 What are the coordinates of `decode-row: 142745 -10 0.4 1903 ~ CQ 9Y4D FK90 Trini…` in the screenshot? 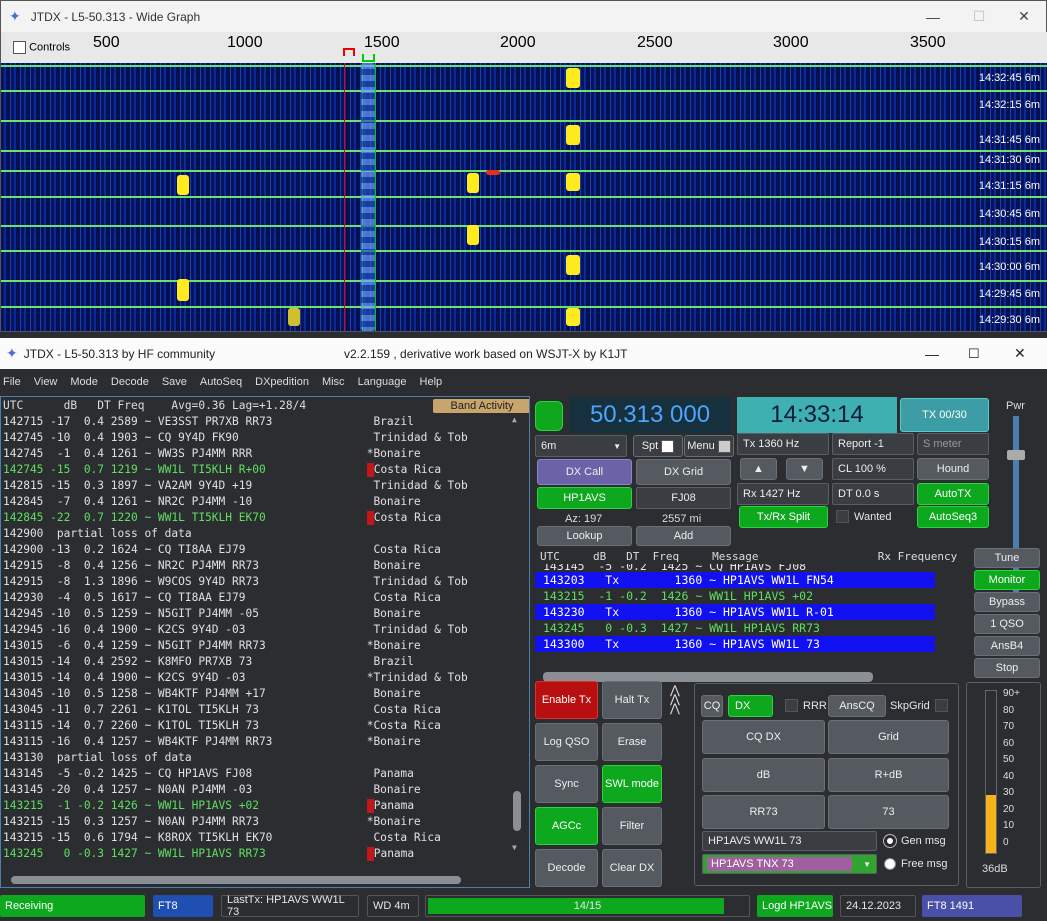 It's located at (265, 438).